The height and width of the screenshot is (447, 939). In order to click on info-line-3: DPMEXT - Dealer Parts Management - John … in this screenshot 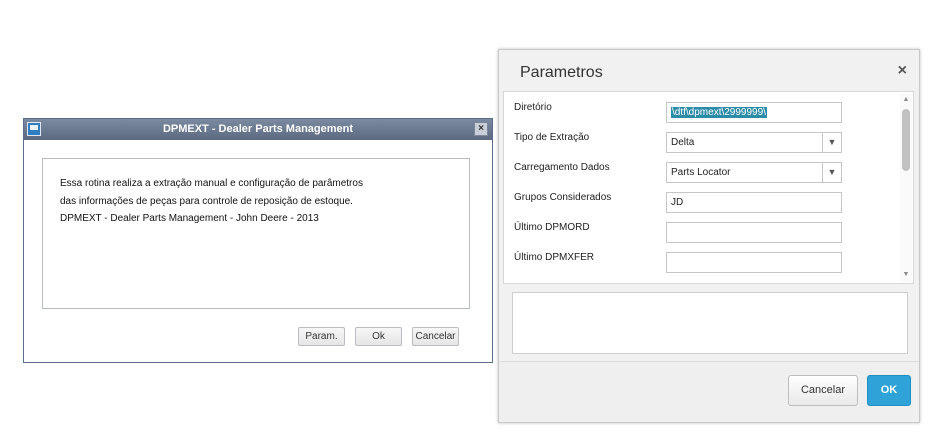, I will do `click(189, 218)`.